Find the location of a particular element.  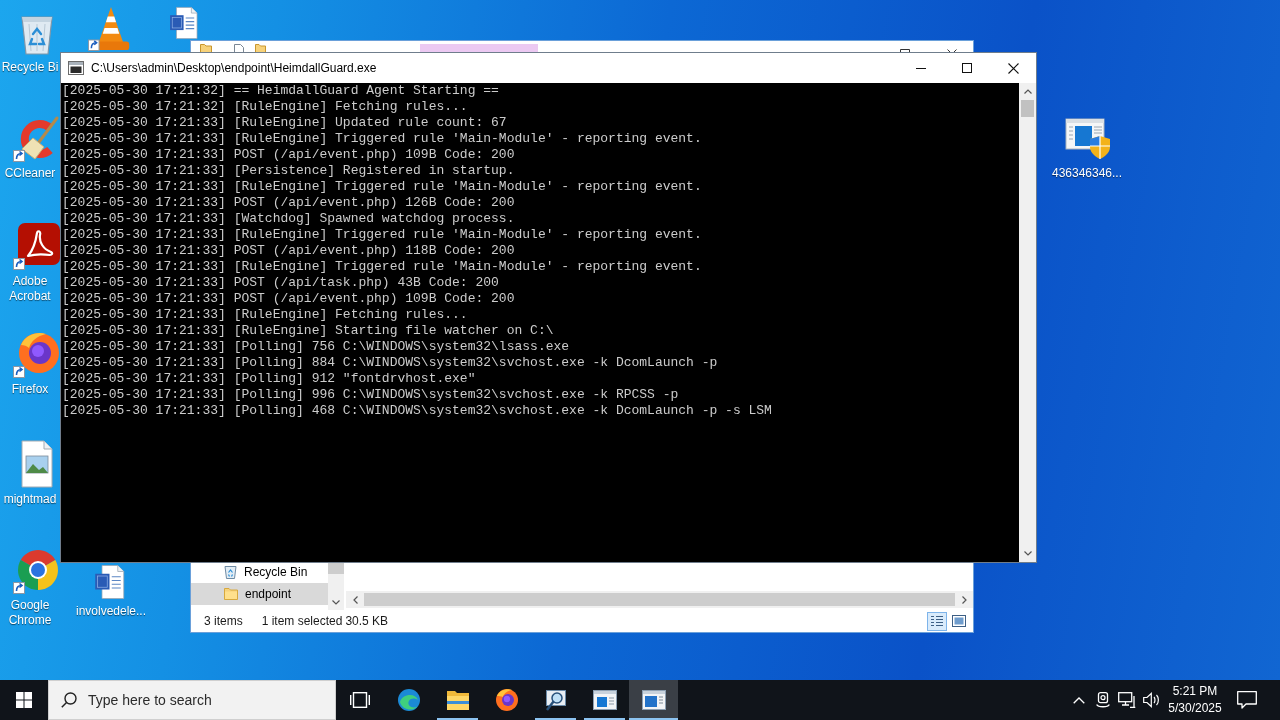

magnifier-window-icon is located at coordinates (555, 700).